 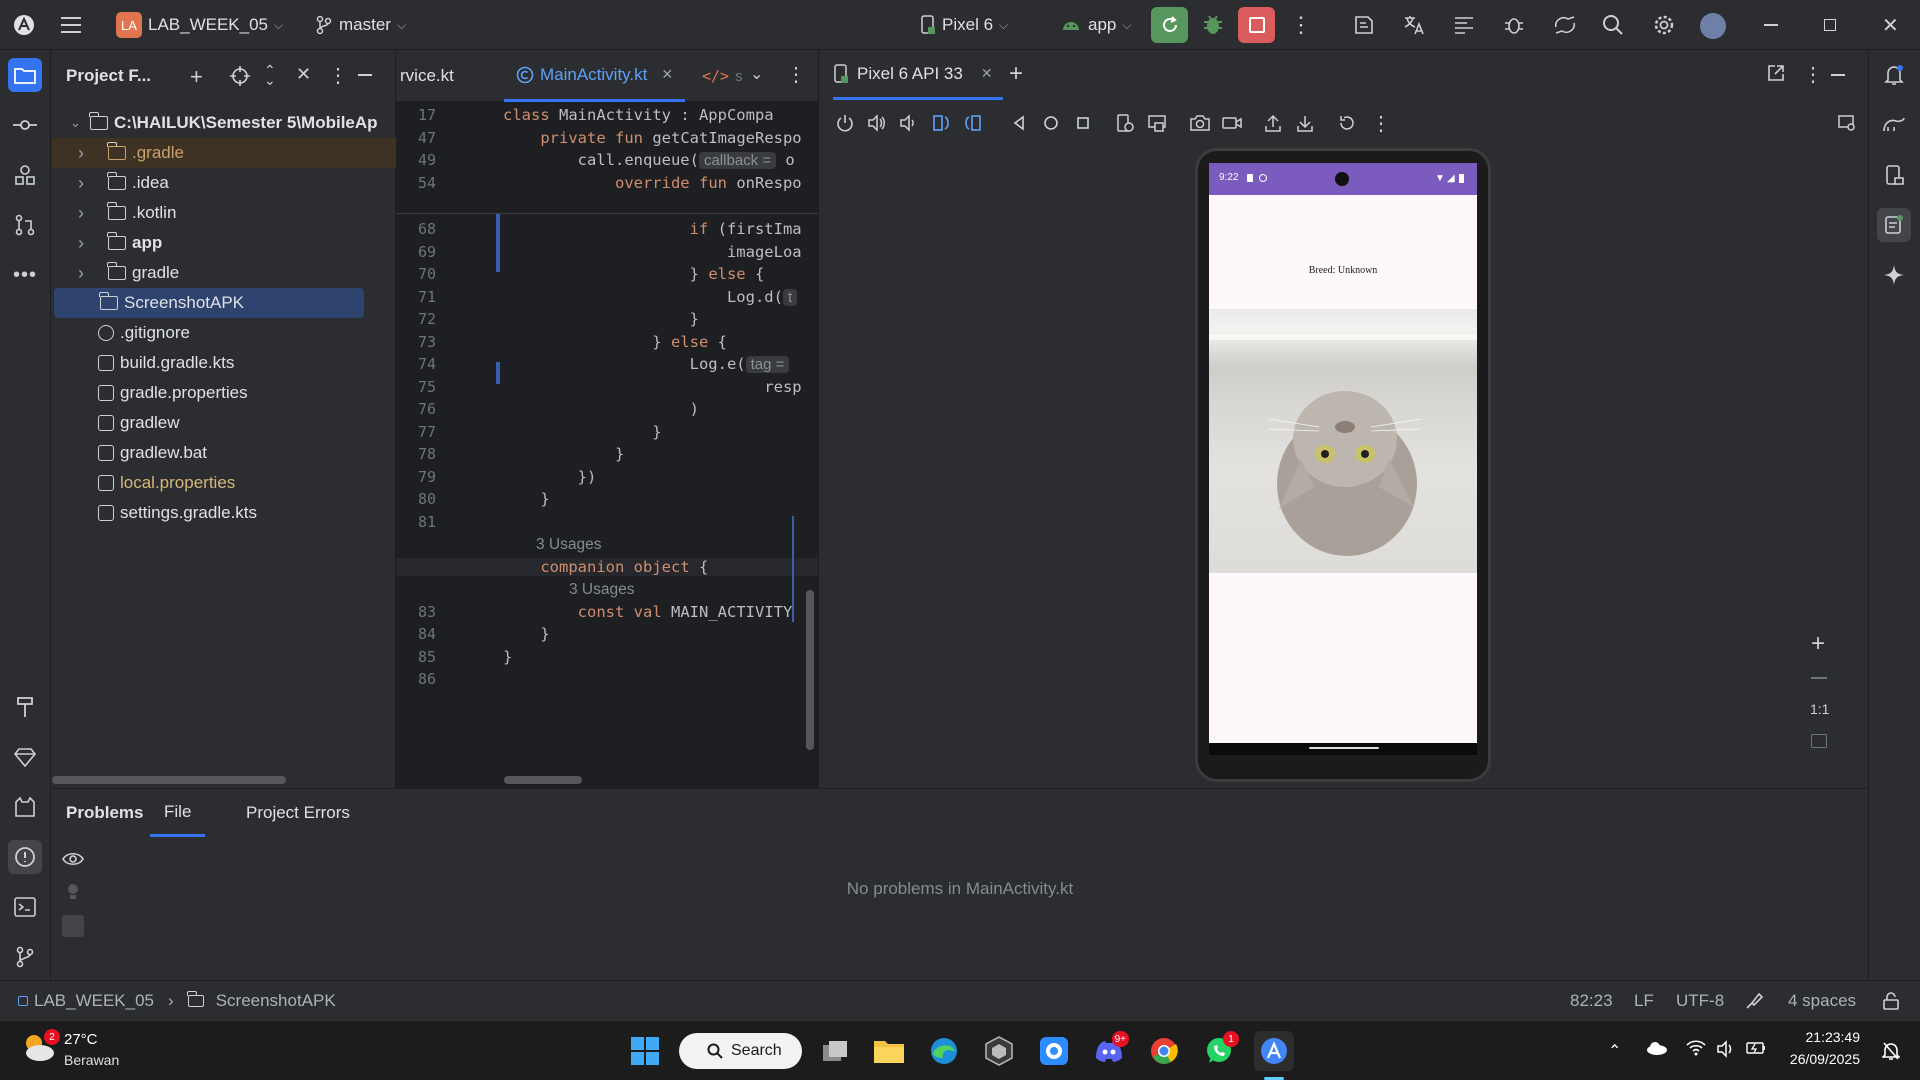 I want to click on vertical-scrollbar, so click(x=810, y=670).